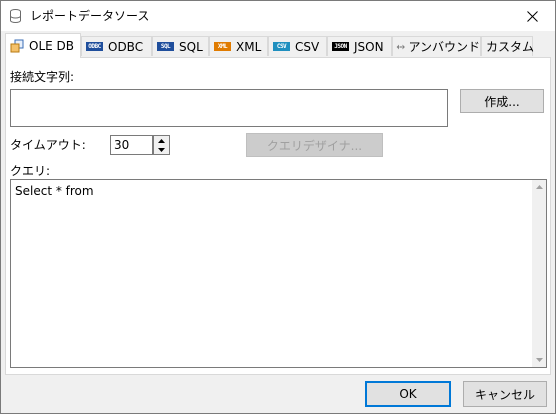 This screenshot has height=414, width=556. I want to click on scroll-up-button, so click(539, 187).